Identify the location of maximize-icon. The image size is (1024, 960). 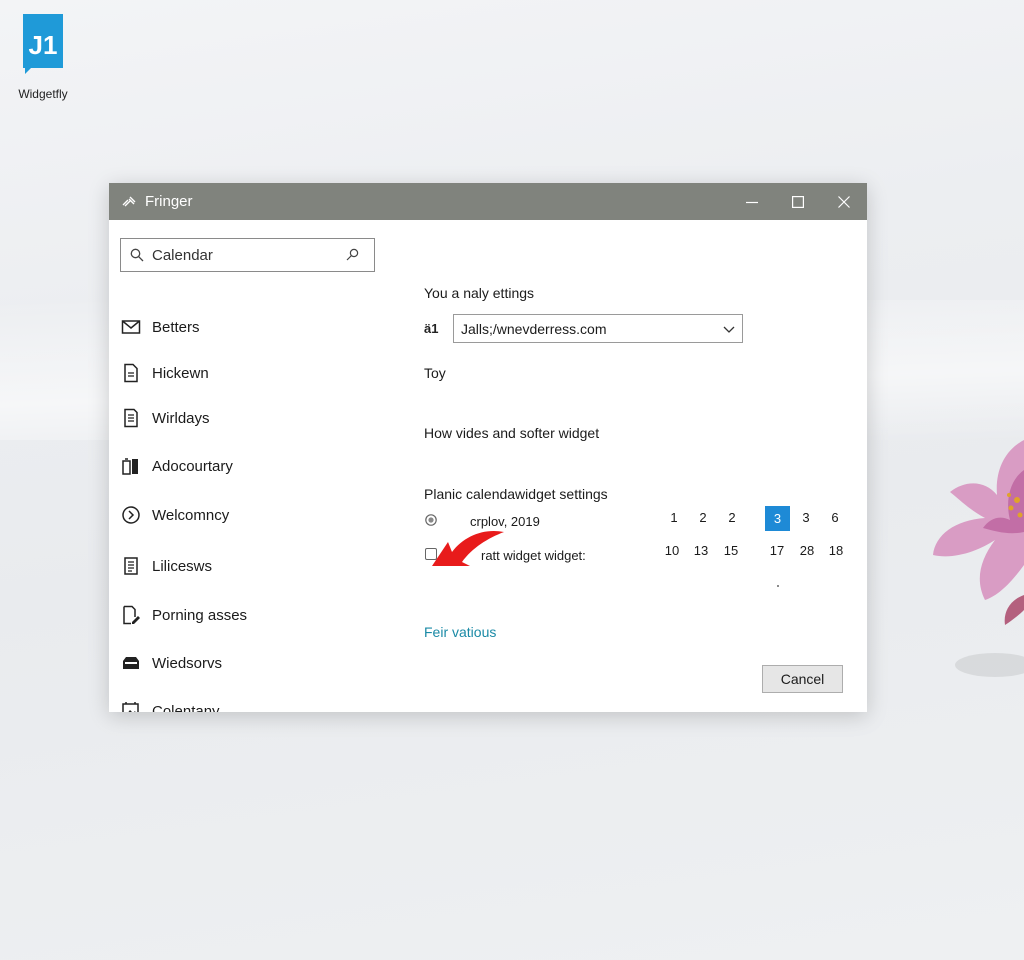
(798, 201).